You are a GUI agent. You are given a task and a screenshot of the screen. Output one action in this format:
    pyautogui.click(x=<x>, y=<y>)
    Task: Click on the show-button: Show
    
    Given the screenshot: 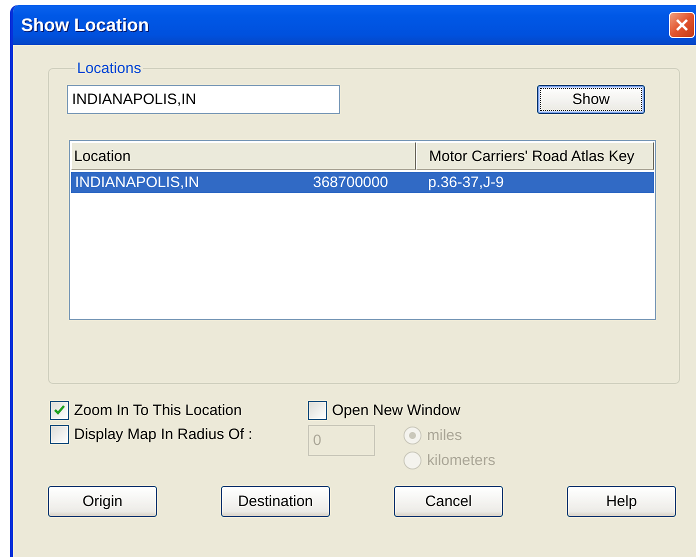 What is the action you would take?
    pyautogui.click(x=591, y=99)
    